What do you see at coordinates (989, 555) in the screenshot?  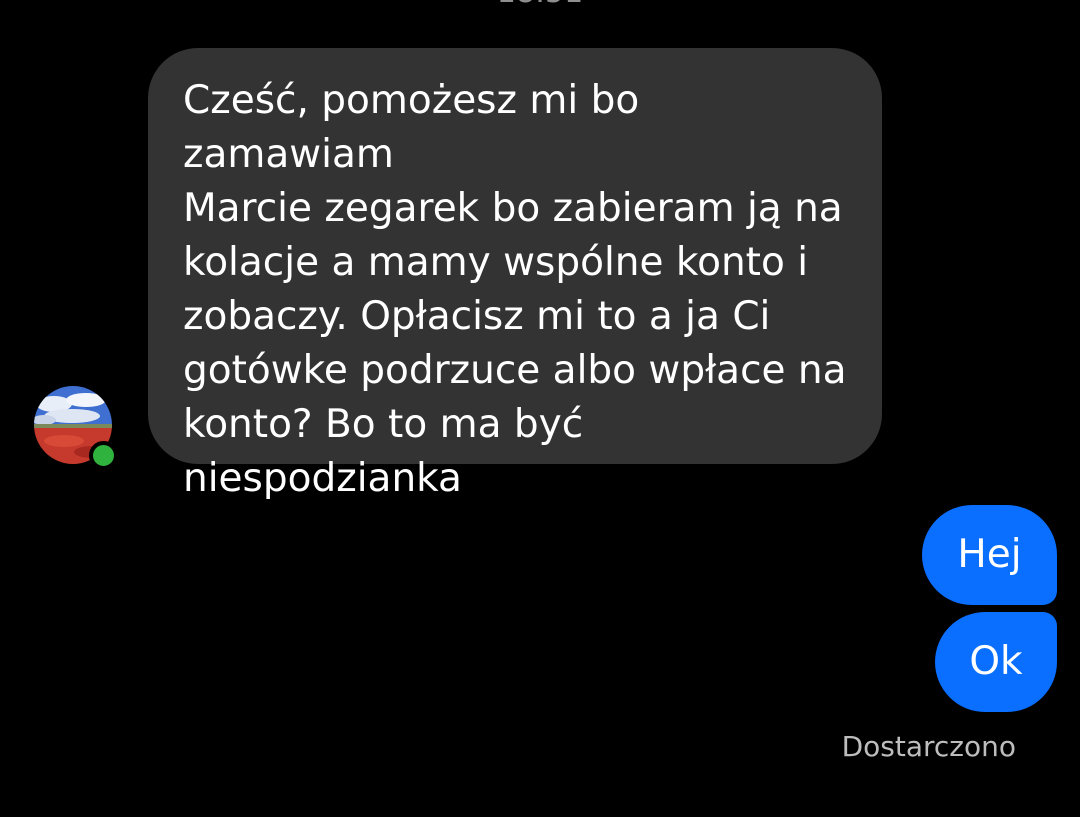 I see `outgoing-message-bubble: Hej` at bounding box center [989, 555].